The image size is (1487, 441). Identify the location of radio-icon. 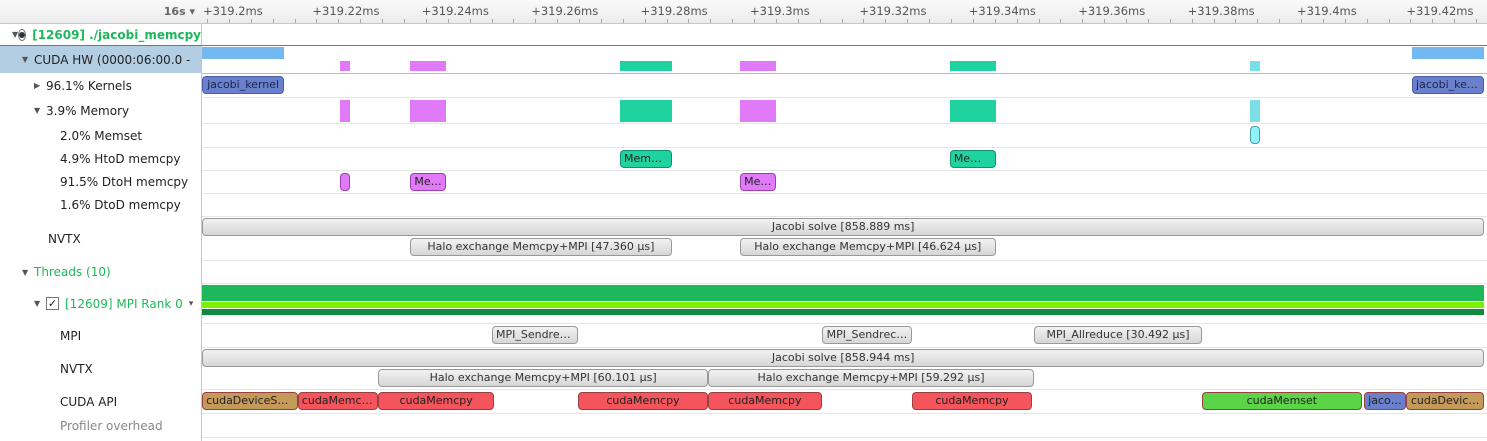
(22, 34).